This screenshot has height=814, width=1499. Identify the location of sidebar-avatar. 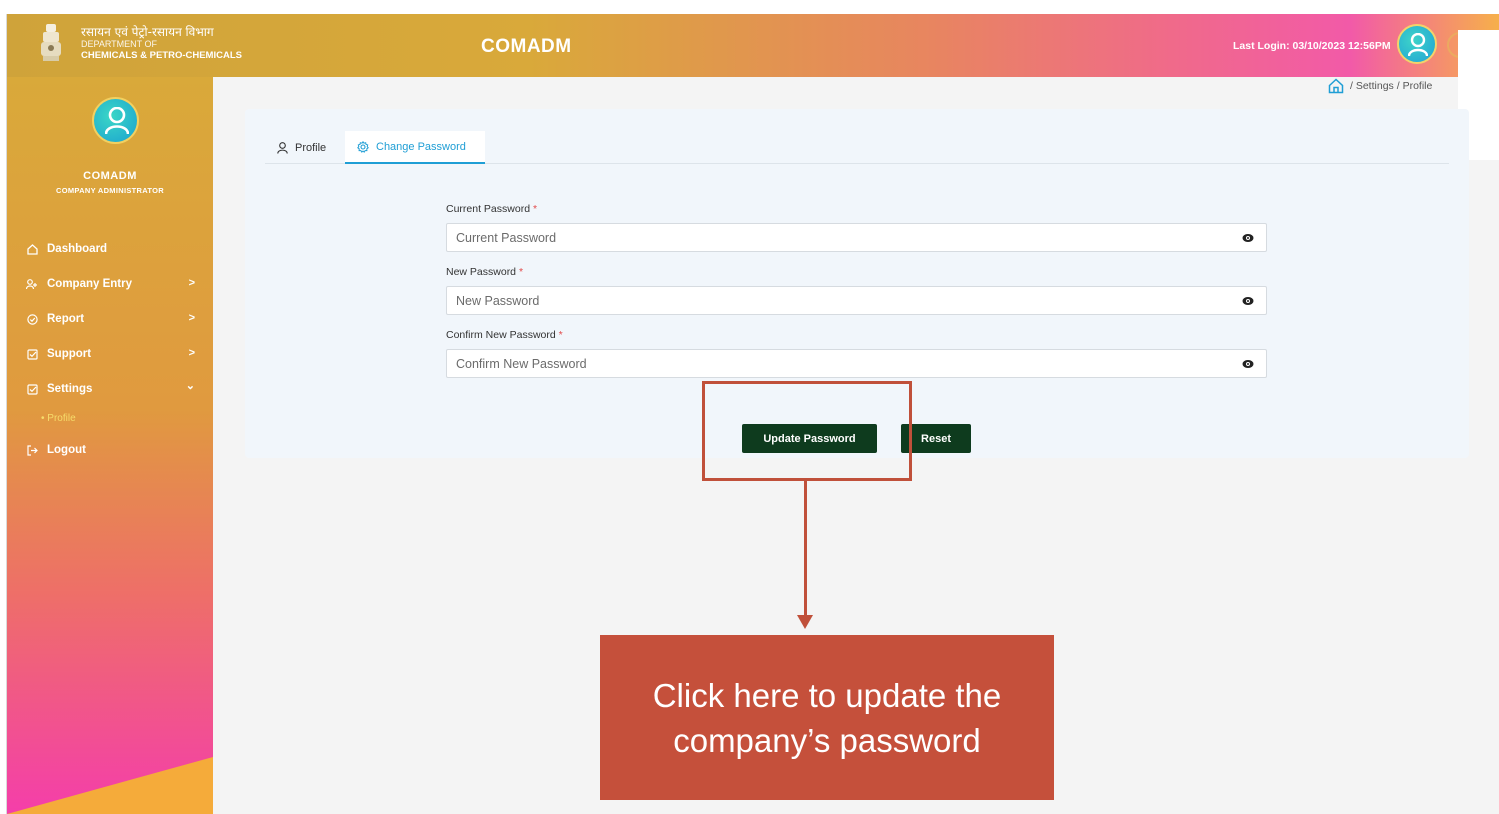
(115, 120).